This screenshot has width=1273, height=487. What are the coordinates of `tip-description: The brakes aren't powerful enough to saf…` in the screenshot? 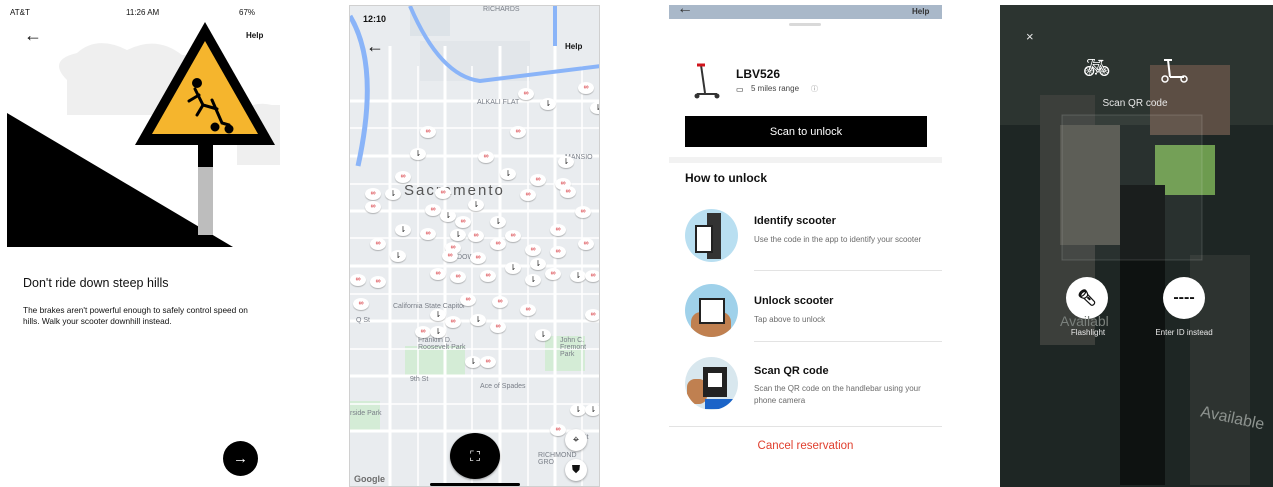 It's located at (135, 315).